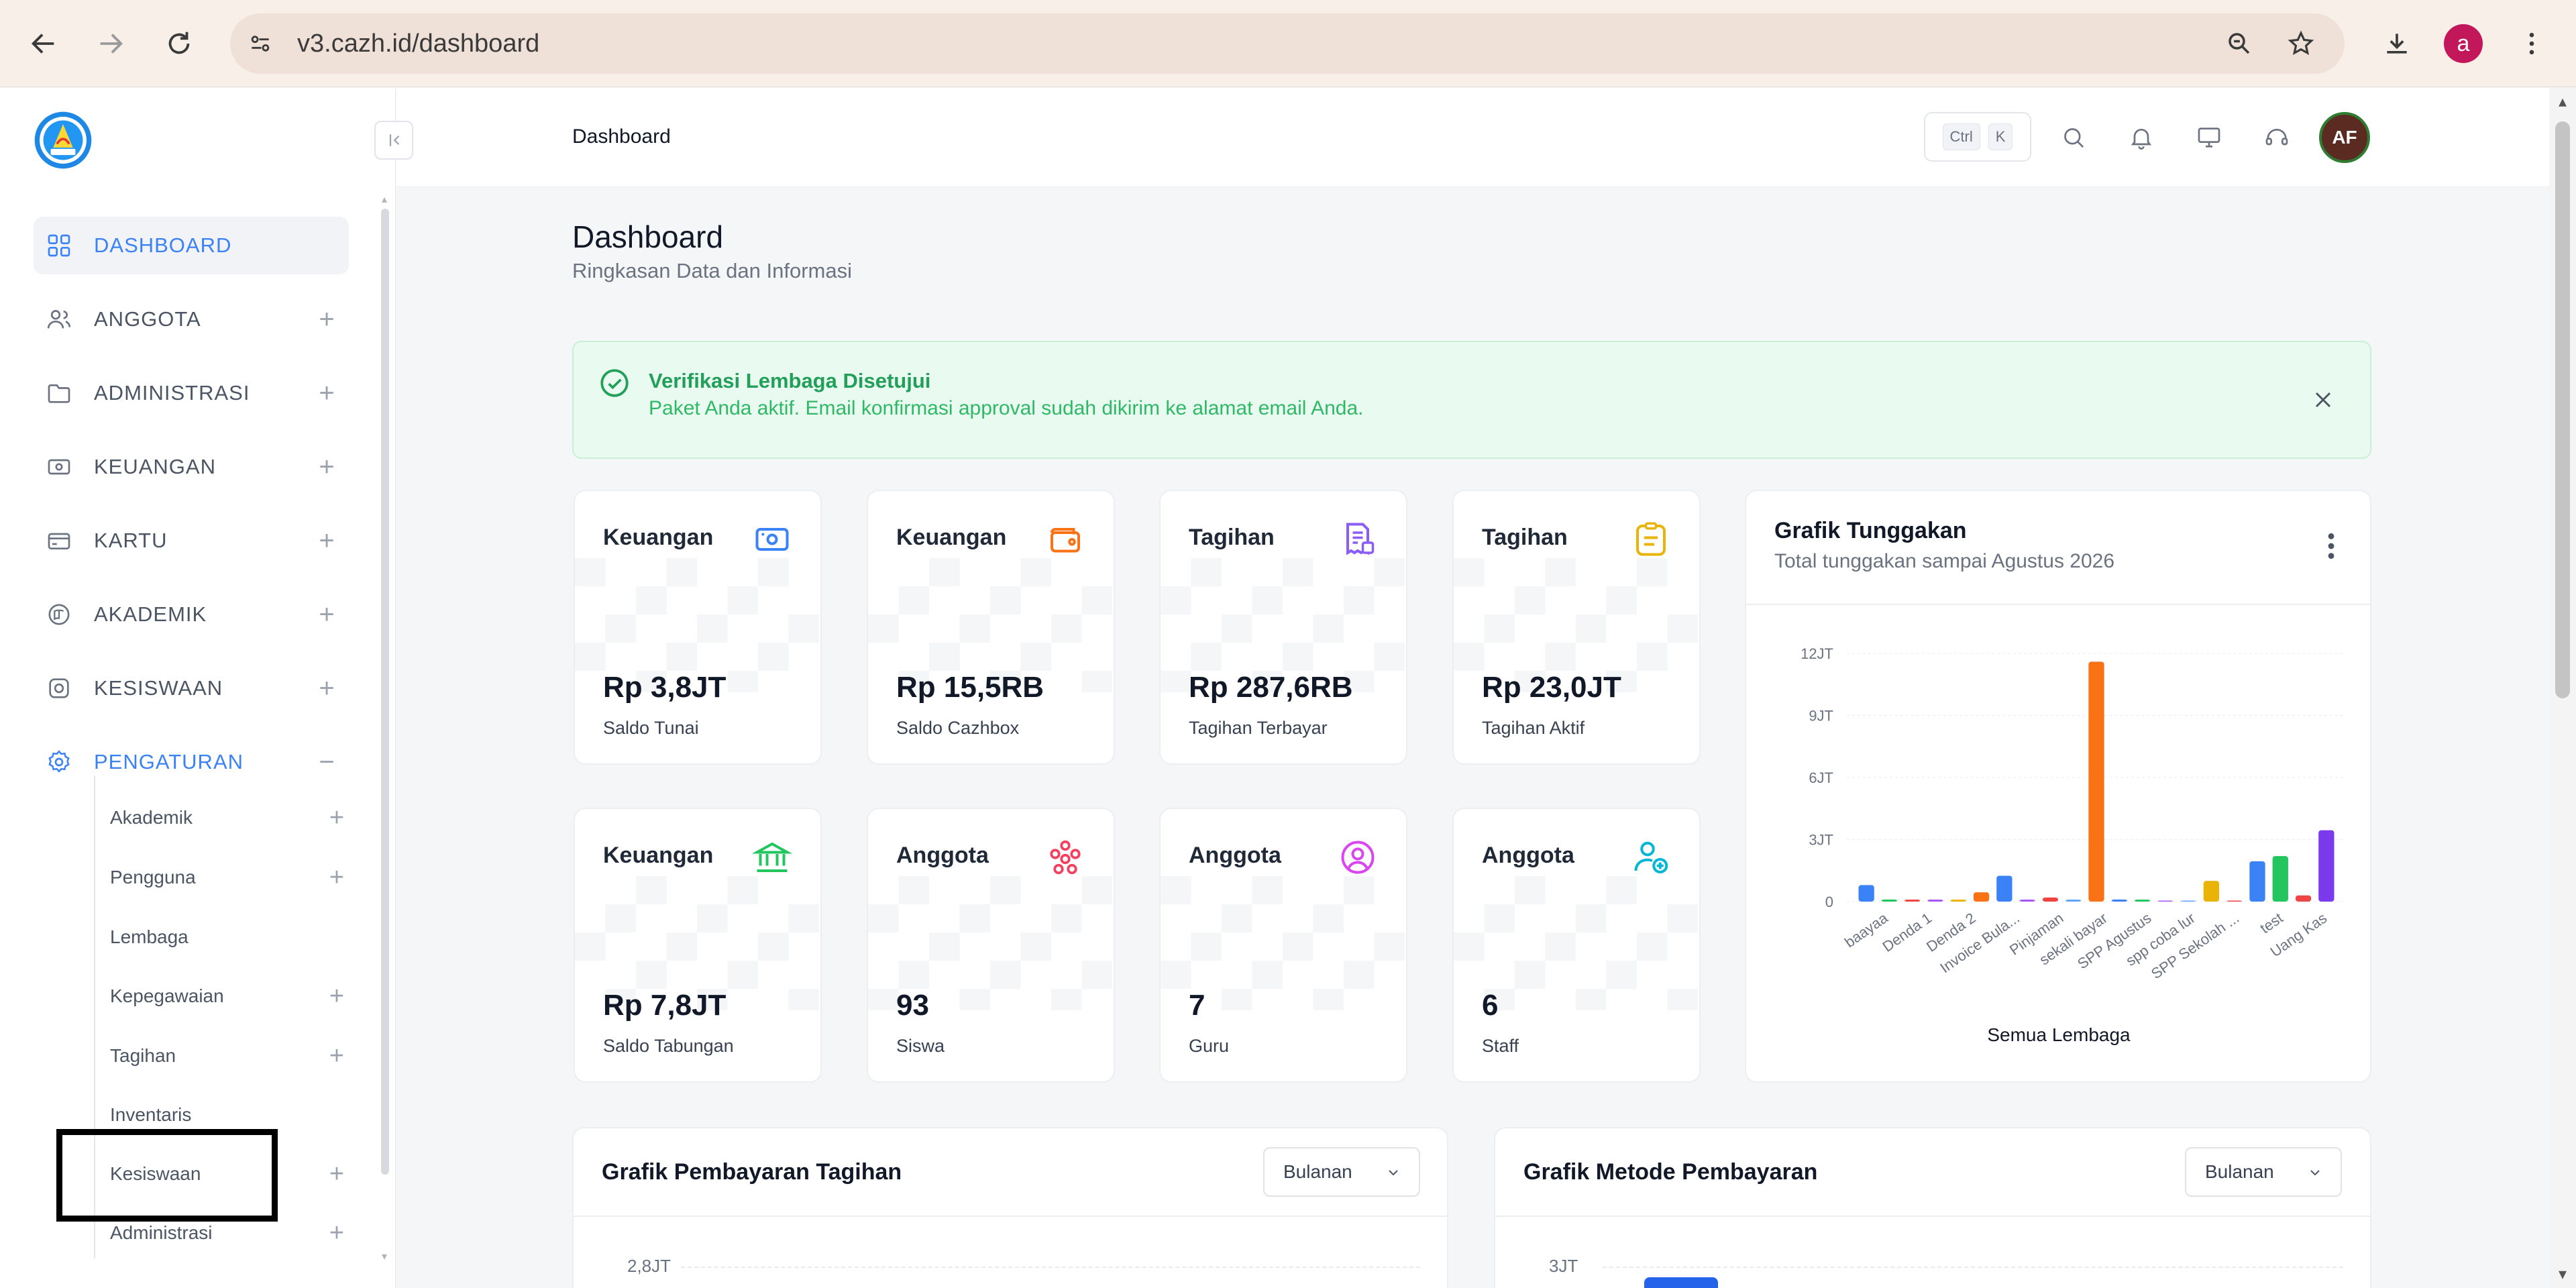 Image resolution: width=2576 pixels, height=1288 pixels. Describe the element at coordinates (2209, 137) in the screenshot. I see `monitor-icon` at that location.